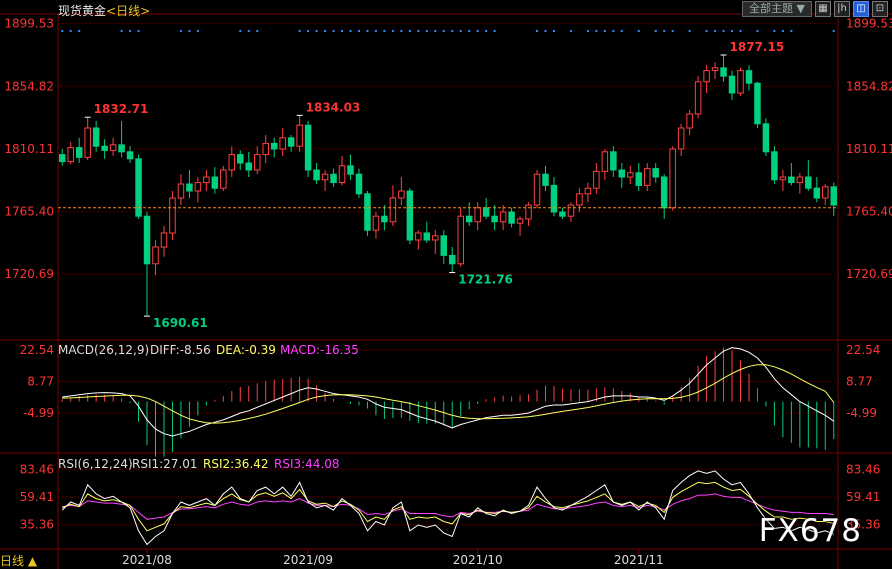 This screenshot has width=892, height=569. Describe the element at coordinates (869, 24) in the screenshot. I see `main-y-tick-right: 1899.53` at that location.